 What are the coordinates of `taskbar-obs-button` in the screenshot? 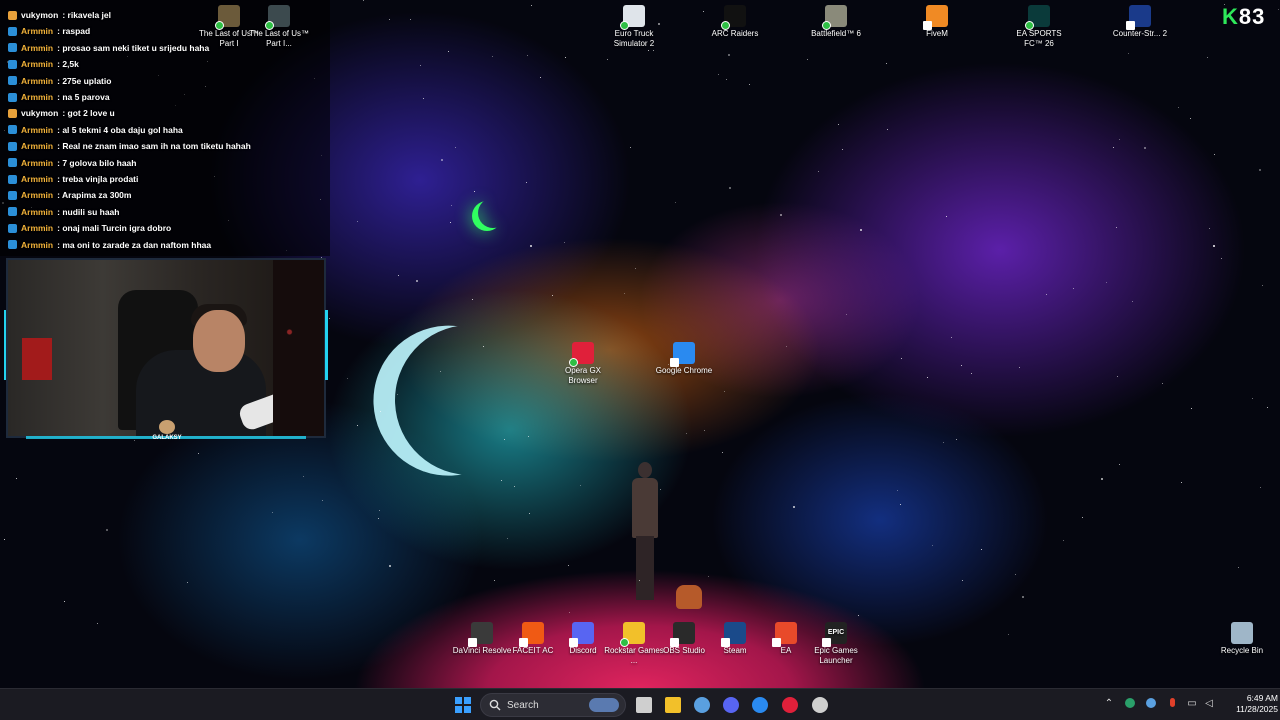 It's located at (820, 705).